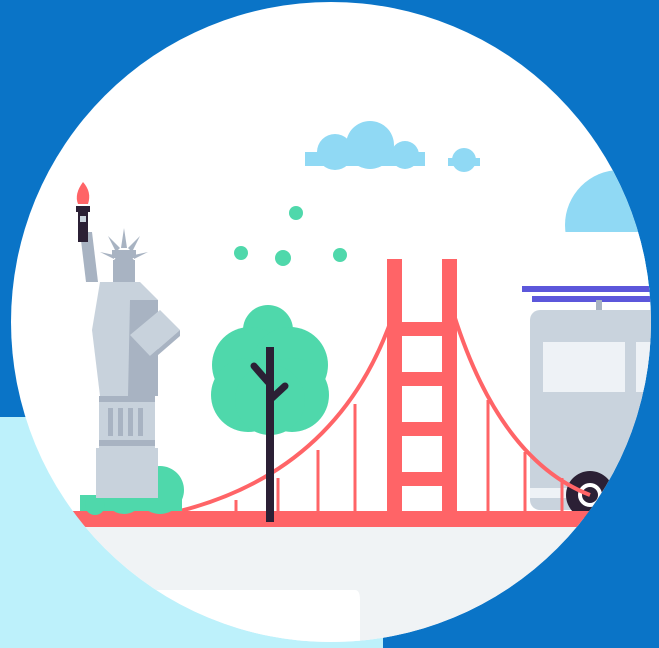  Describe the element at coordinates (335, 519) in the screenshot. I see `bridge-deck` at that location.